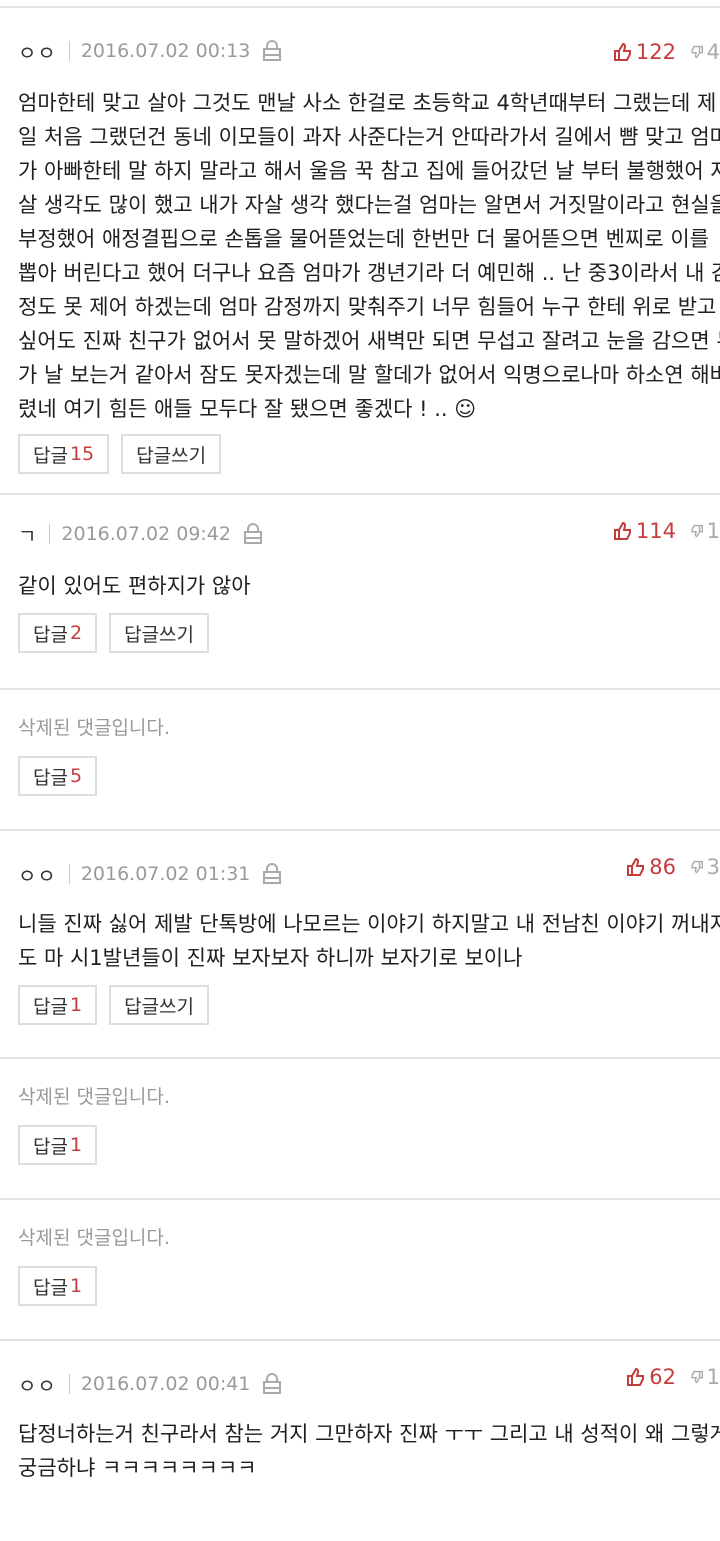  I want to click on comment-line: 같이 있어도 편하지가 않아, so click(134, 586).